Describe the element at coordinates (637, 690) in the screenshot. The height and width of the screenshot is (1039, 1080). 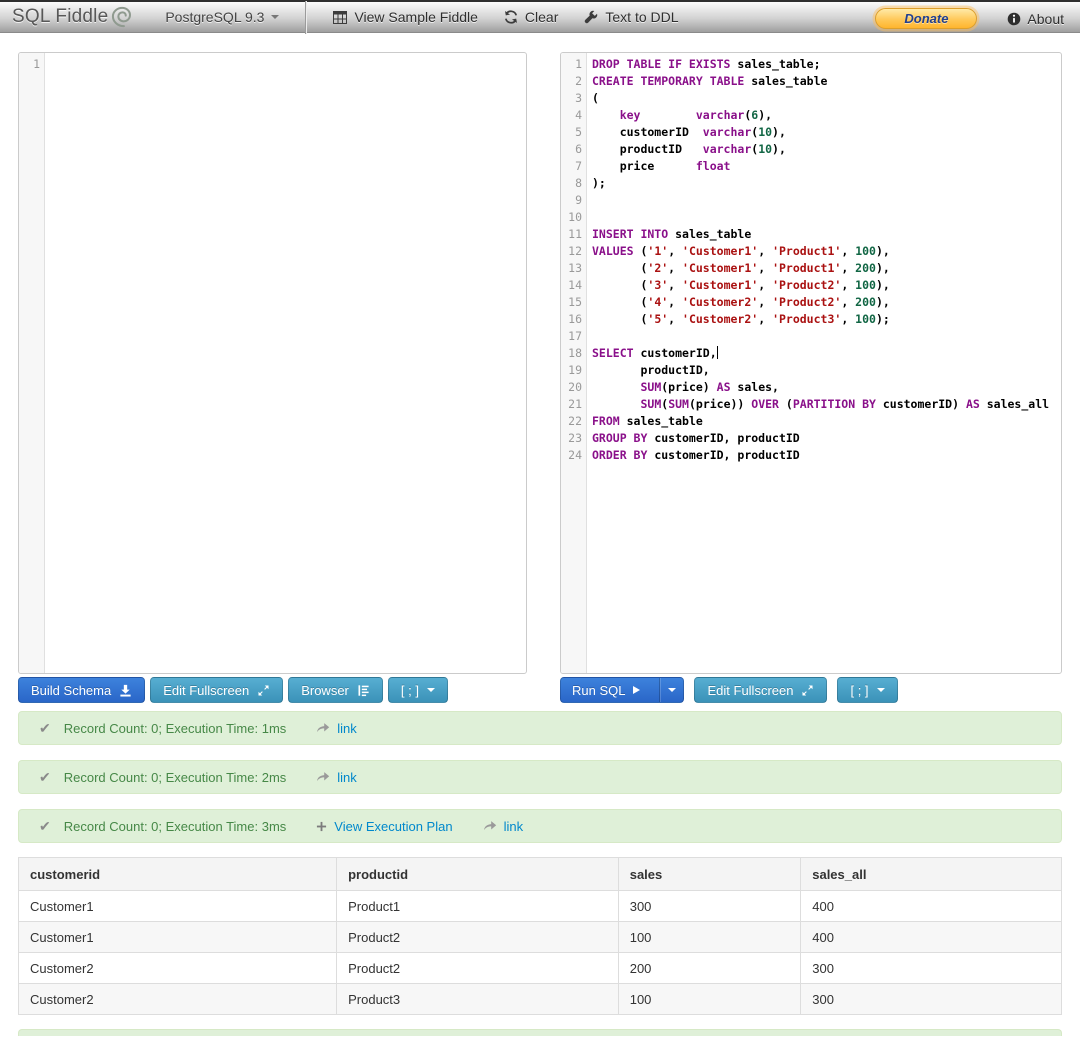
I see `play-icon` at that location.